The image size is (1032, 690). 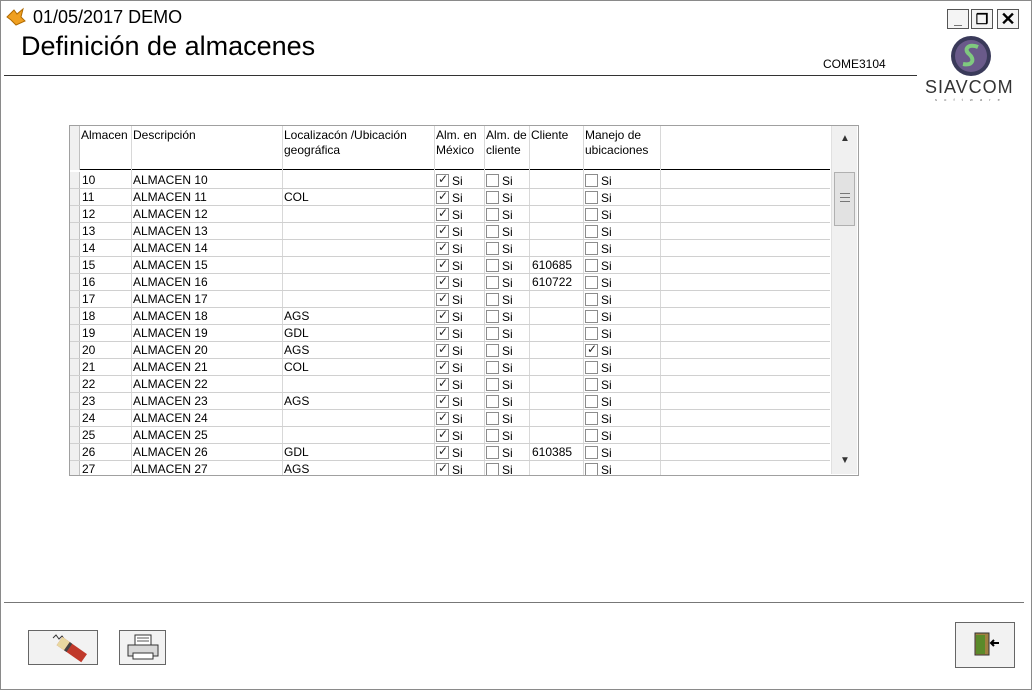 I want to click on exit-button, so click(x=985, y=645).